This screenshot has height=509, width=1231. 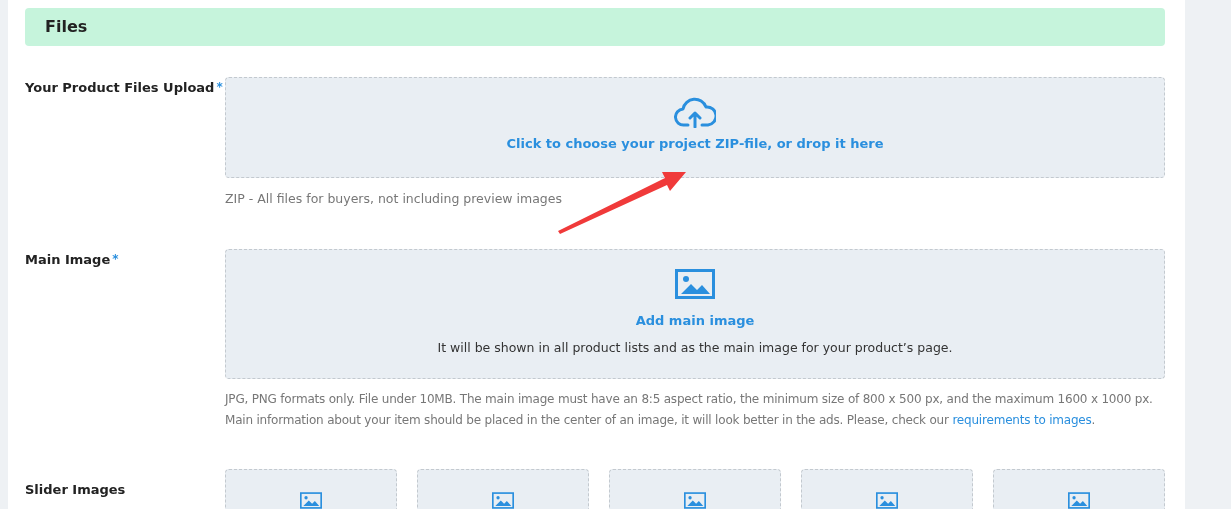 I want to click on section-title: Files, so click(x=66, y=27).